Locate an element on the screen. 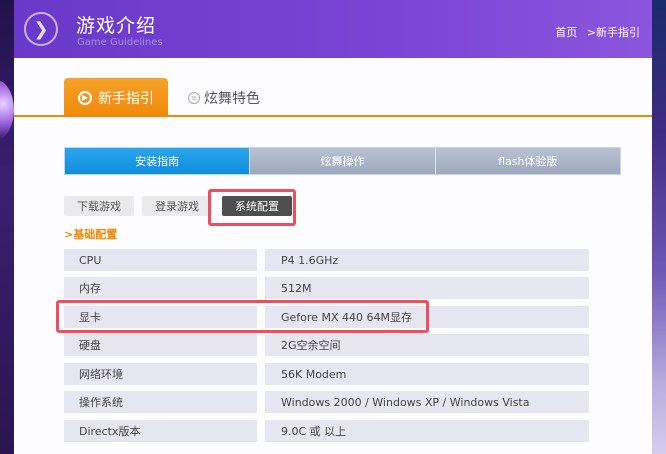 Image resolution: width=666 pixels, height=454 pixels. spec-value: 512M is located at coordinates (427, 288).